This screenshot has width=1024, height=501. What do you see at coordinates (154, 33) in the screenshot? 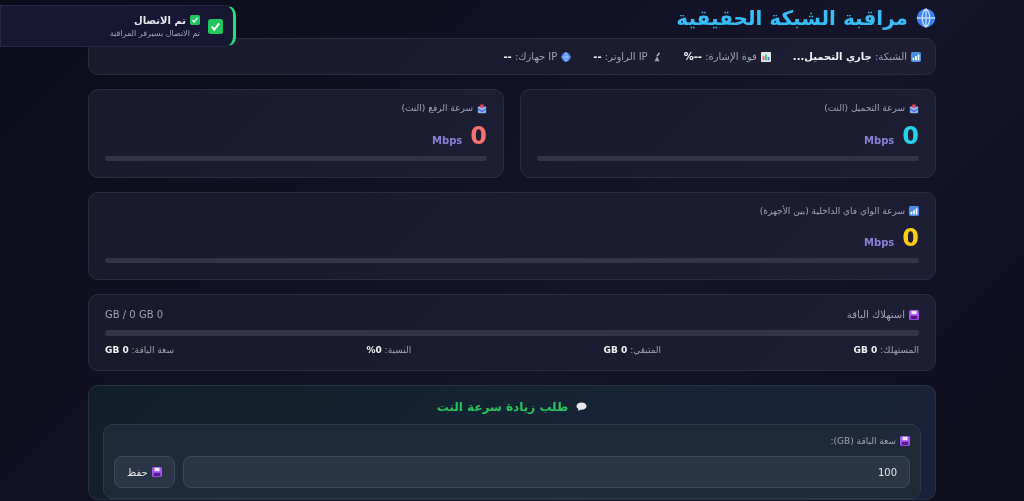
I see `toast-message: تم الاتصال بسيرفر المراقبة` at bounding box center [154, 33].